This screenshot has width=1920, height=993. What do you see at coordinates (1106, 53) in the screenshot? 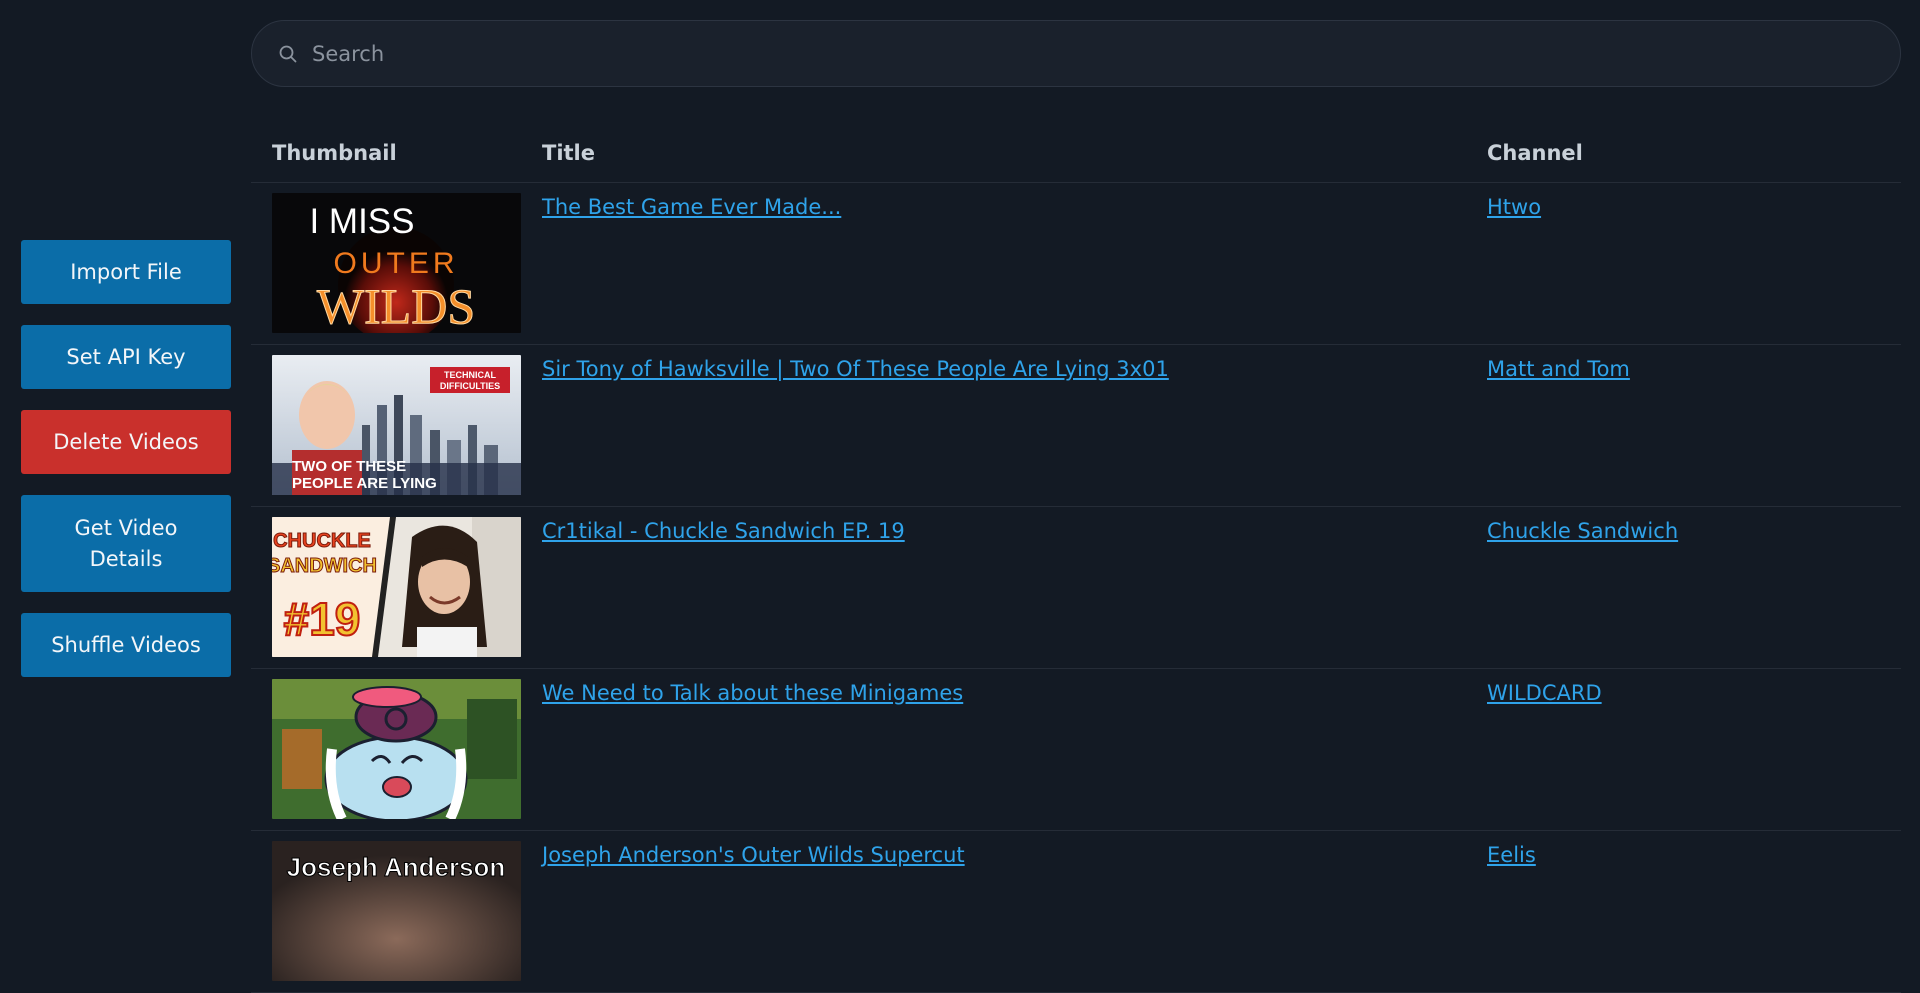
I see `search-input` at bounding box center [1106, 53].